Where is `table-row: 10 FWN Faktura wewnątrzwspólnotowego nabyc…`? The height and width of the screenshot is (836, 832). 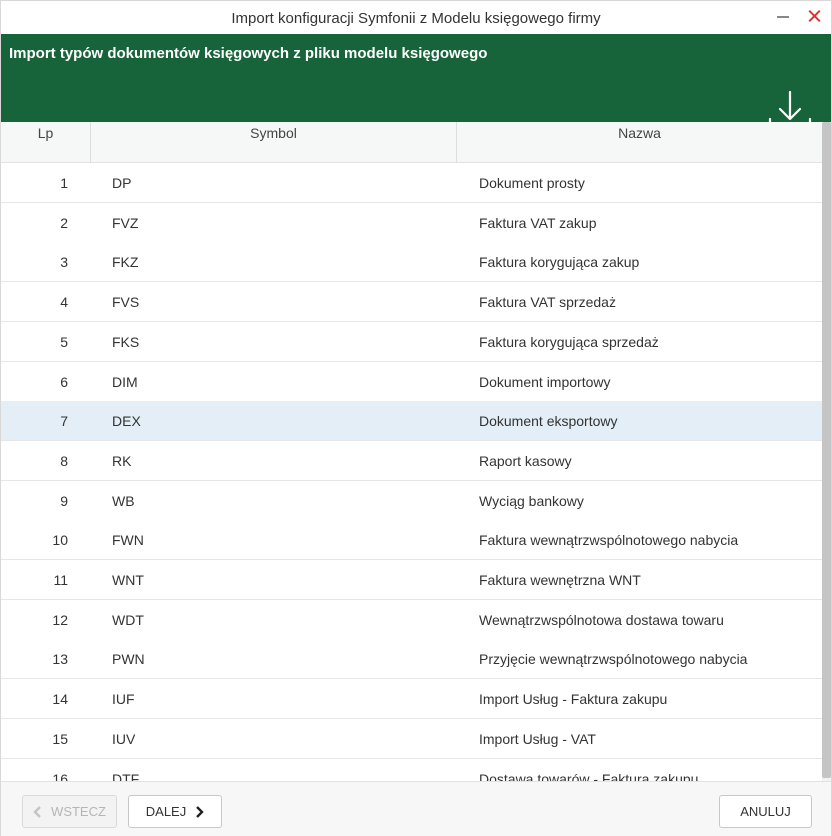
table-row: 10 FWN Faktura wewnątrzwspólnotowego nabyc… is located at coordinates (411, 540).